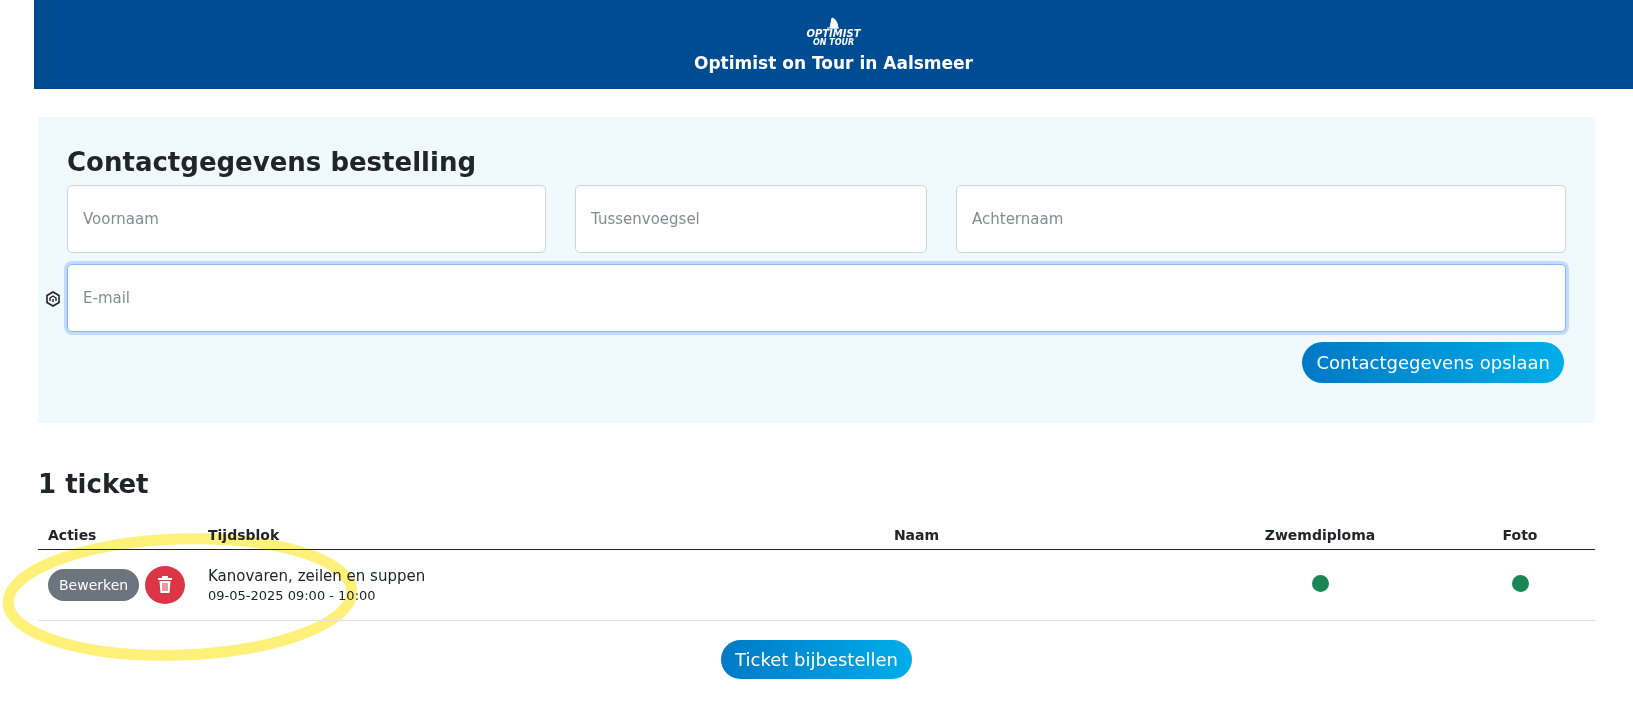 The image size is (1633, 715). I want to click on column-header: Acties, so click(118, 535).